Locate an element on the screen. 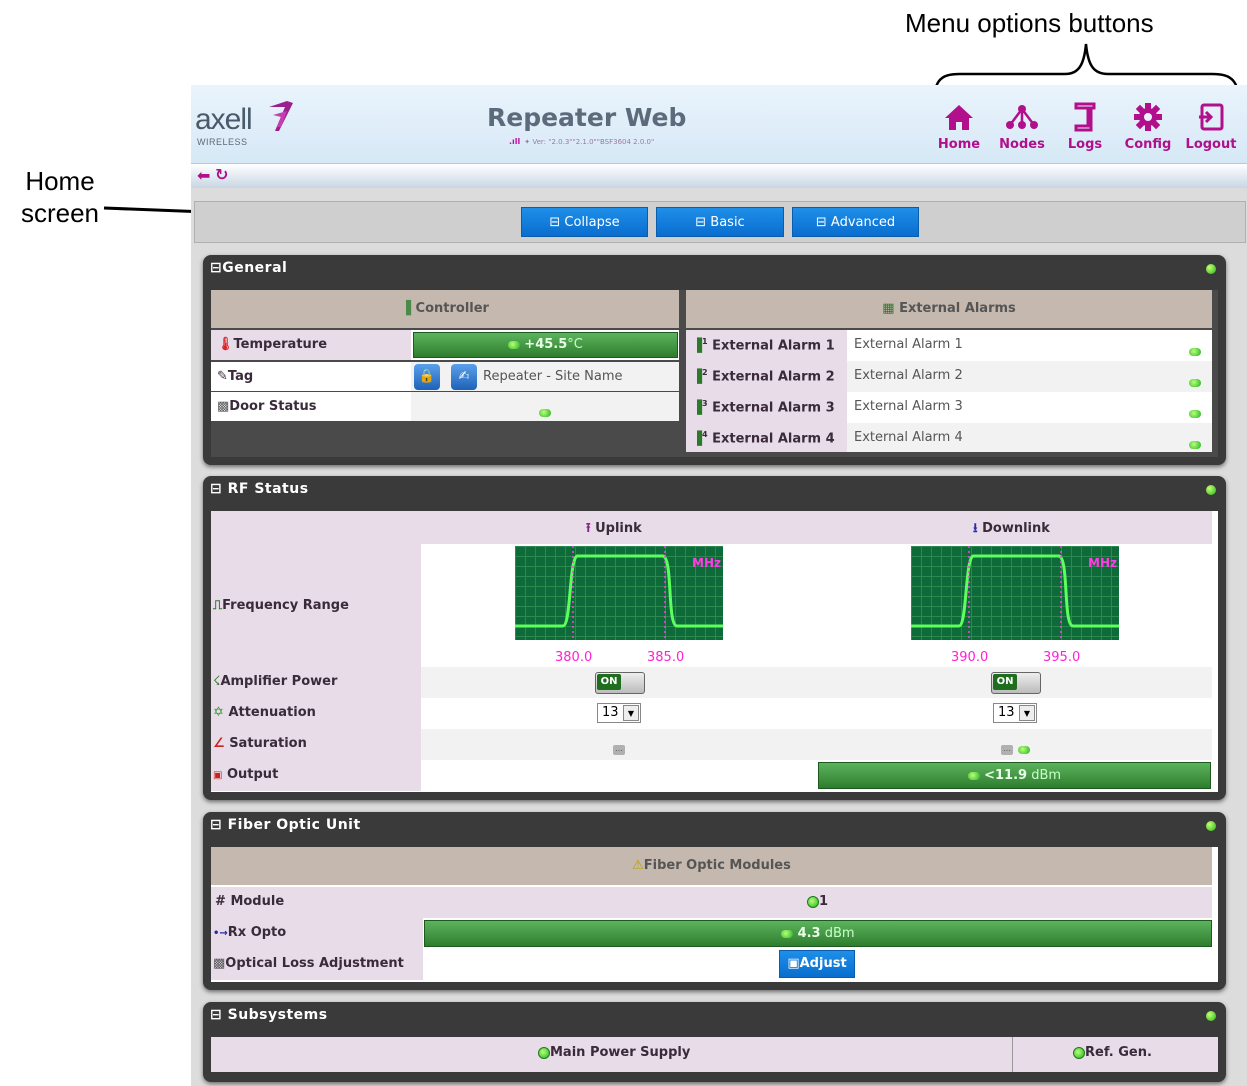 Image resolution: width=1247 pixels, height=1086 pixels. logs-icon is located at coordinates (1085, 117).